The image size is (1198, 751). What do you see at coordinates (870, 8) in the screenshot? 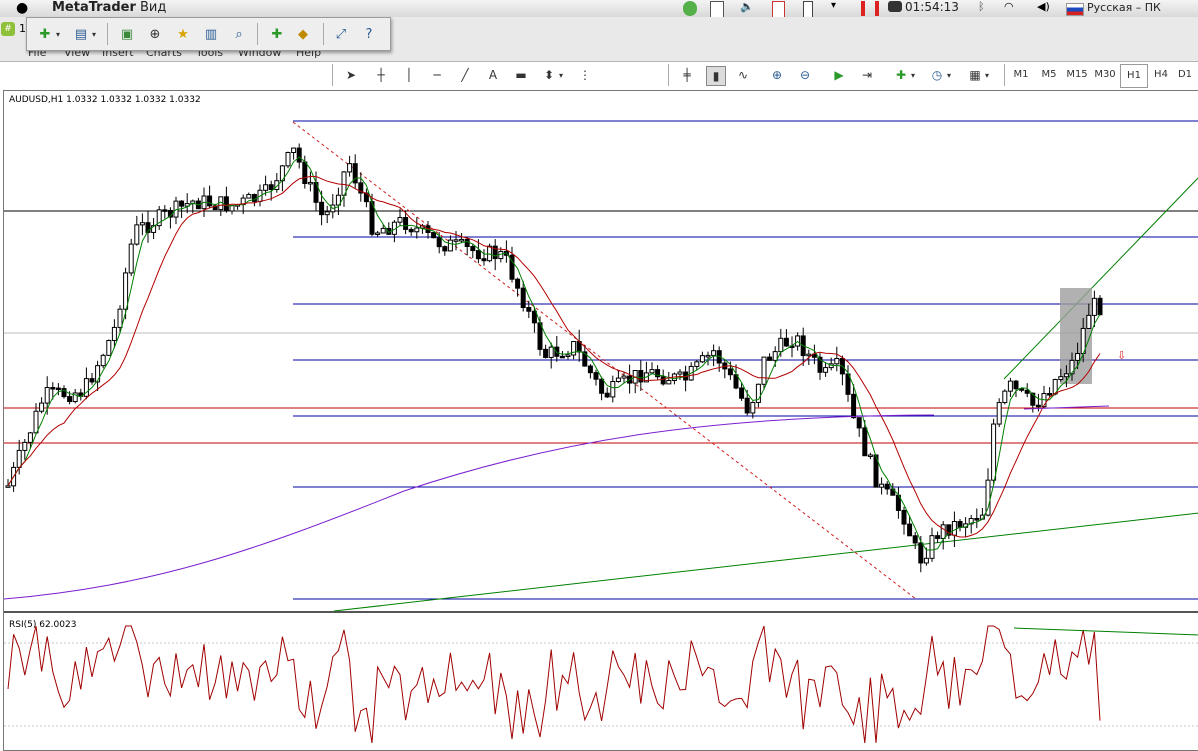
I see `pause-icon` at bounding box center [870, 8].